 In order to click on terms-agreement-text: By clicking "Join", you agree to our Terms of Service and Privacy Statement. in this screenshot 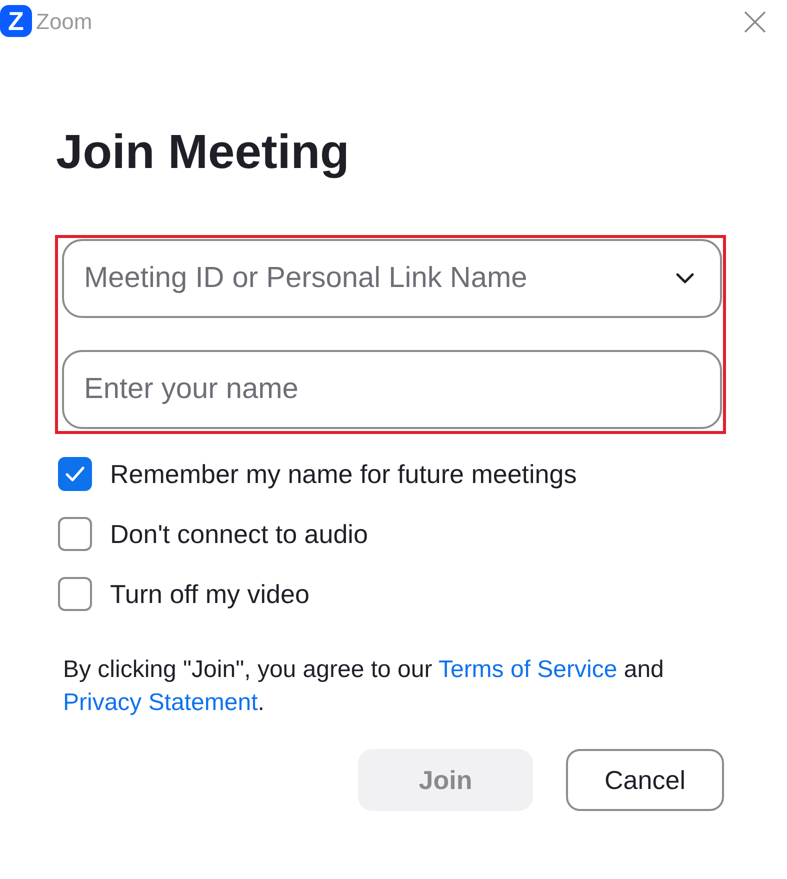, I will do `click(364, 686)`.